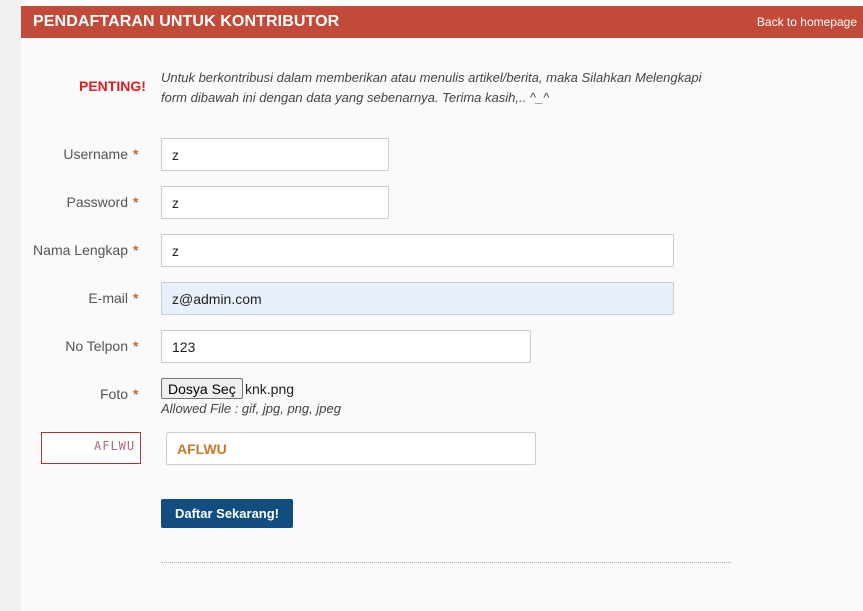  I want to click on password-label: Password, so click(97, 202).